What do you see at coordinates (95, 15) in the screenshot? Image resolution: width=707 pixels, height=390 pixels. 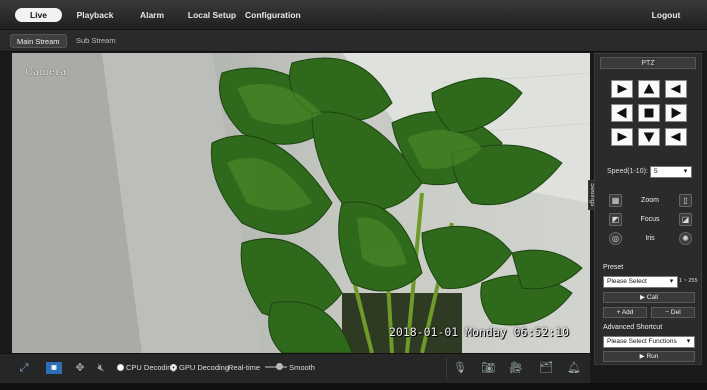 I see `nav-playback: Playback` at bounding box center [95, 15].